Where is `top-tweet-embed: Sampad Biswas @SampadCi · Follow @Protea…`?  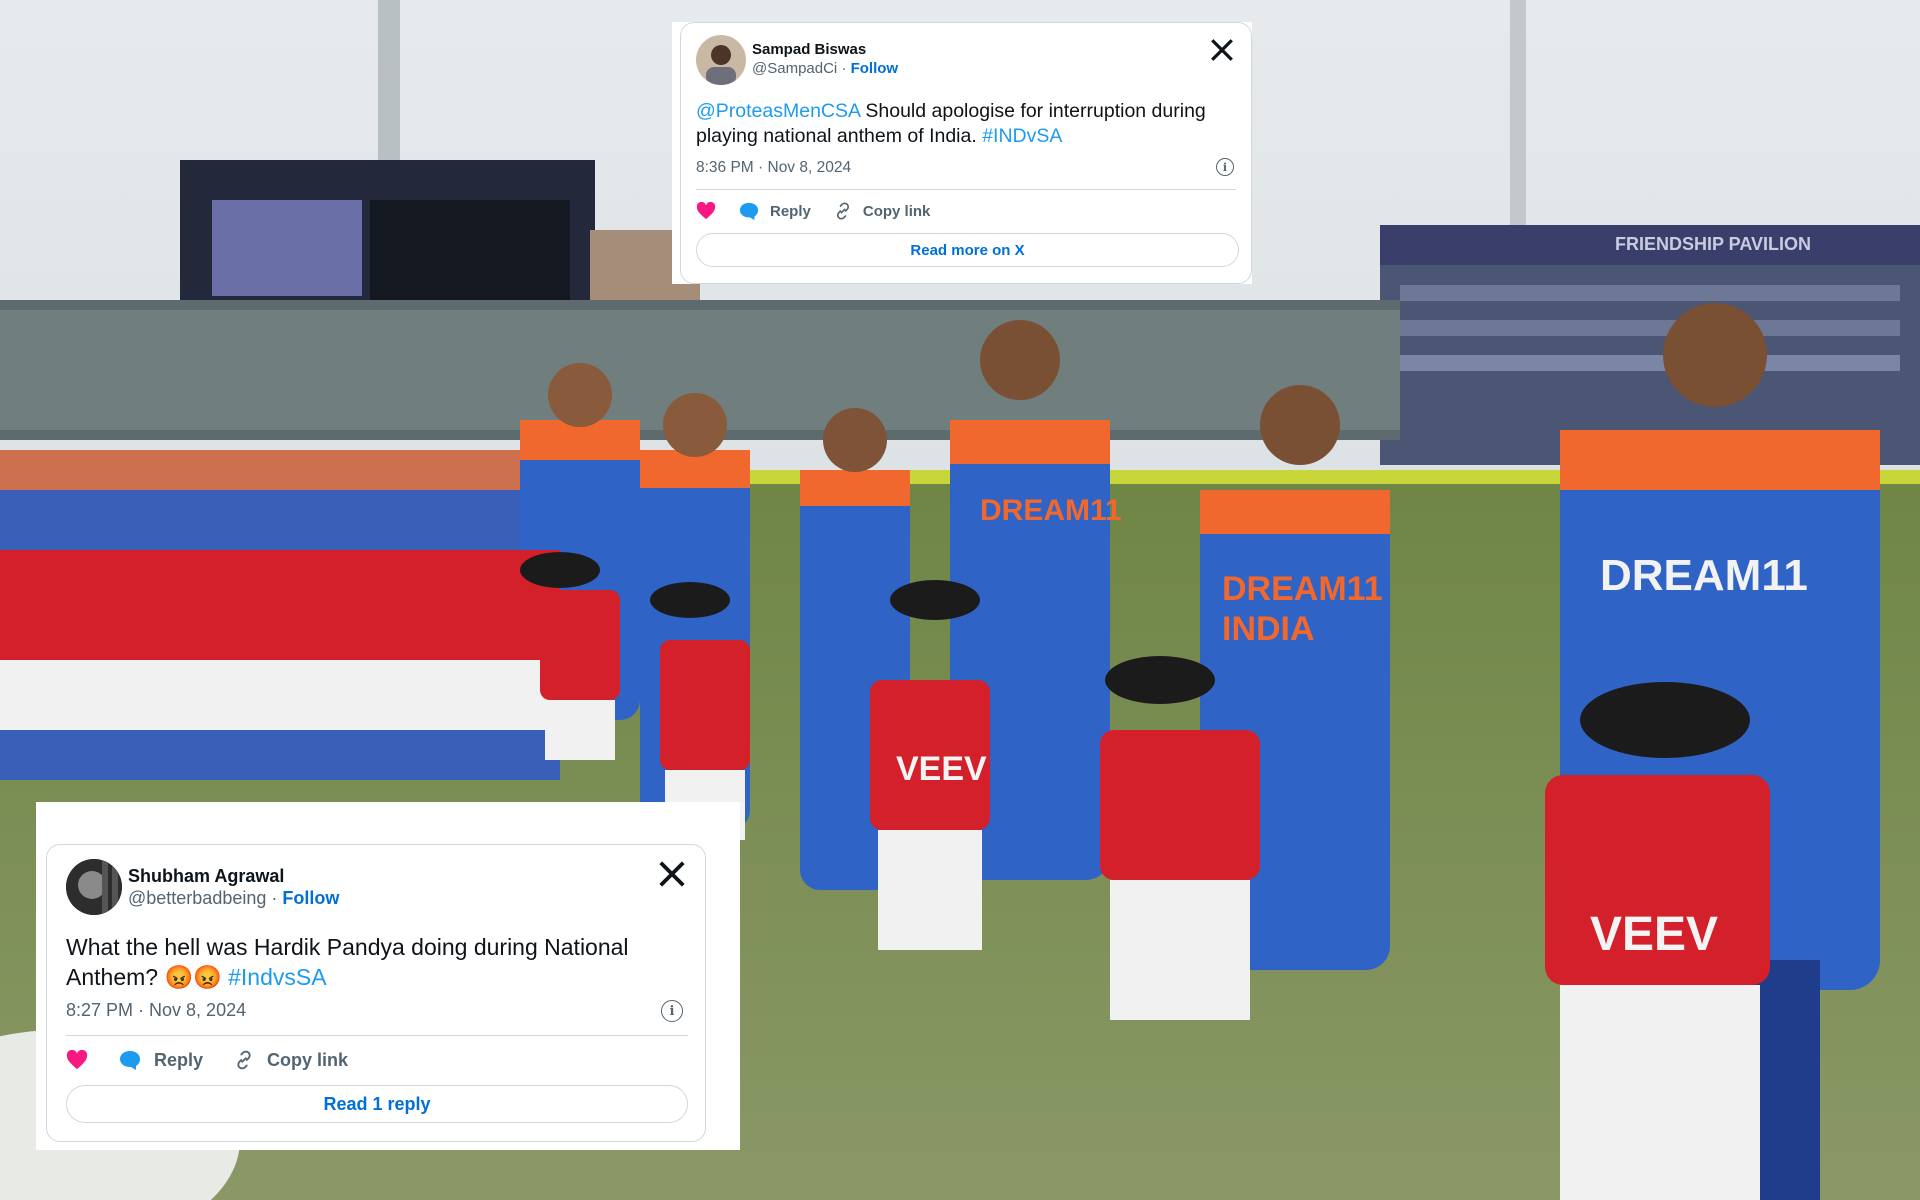
top-tweet-embed: Sampad Biswas @SampadCi · Follow @Protea… is located at coordinates (962, 153).